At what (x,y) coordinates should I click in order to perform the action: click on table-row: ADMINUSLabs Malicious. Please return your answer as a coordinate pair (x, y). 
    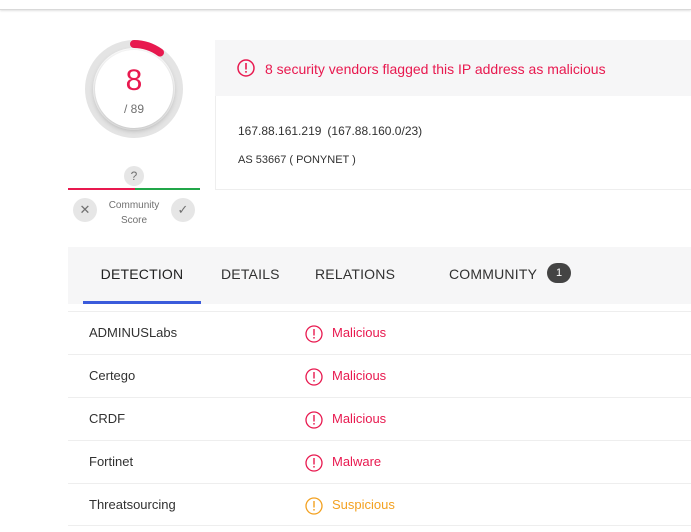
    Looking at the image, I should click on (379, 332).